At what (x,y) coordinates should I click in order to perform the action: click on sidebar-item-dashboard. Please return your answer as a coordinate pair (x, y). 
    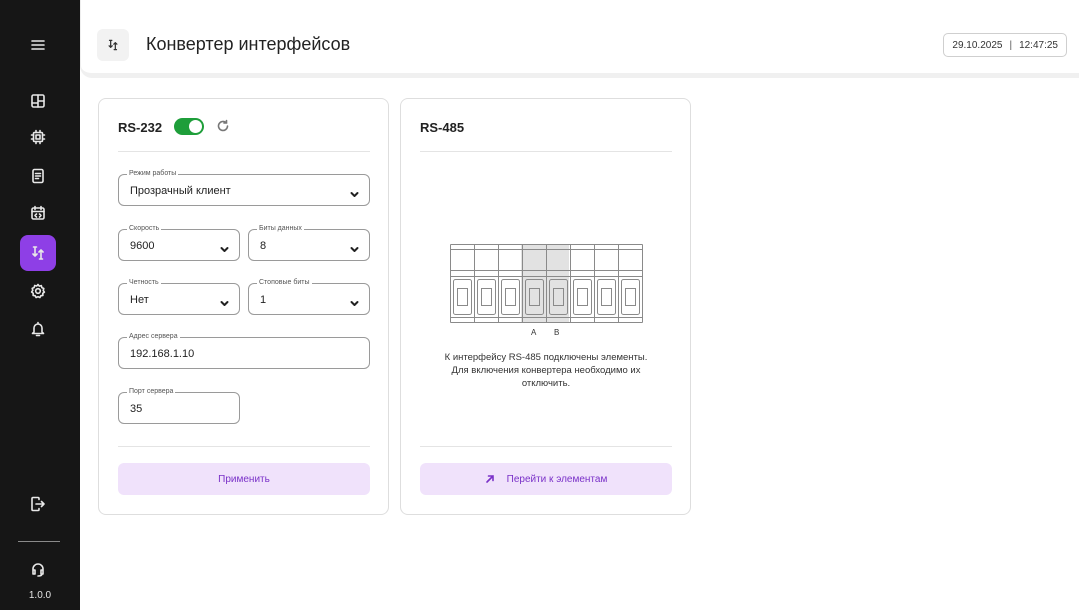
    Looking at the image, I should click on (38, 101).